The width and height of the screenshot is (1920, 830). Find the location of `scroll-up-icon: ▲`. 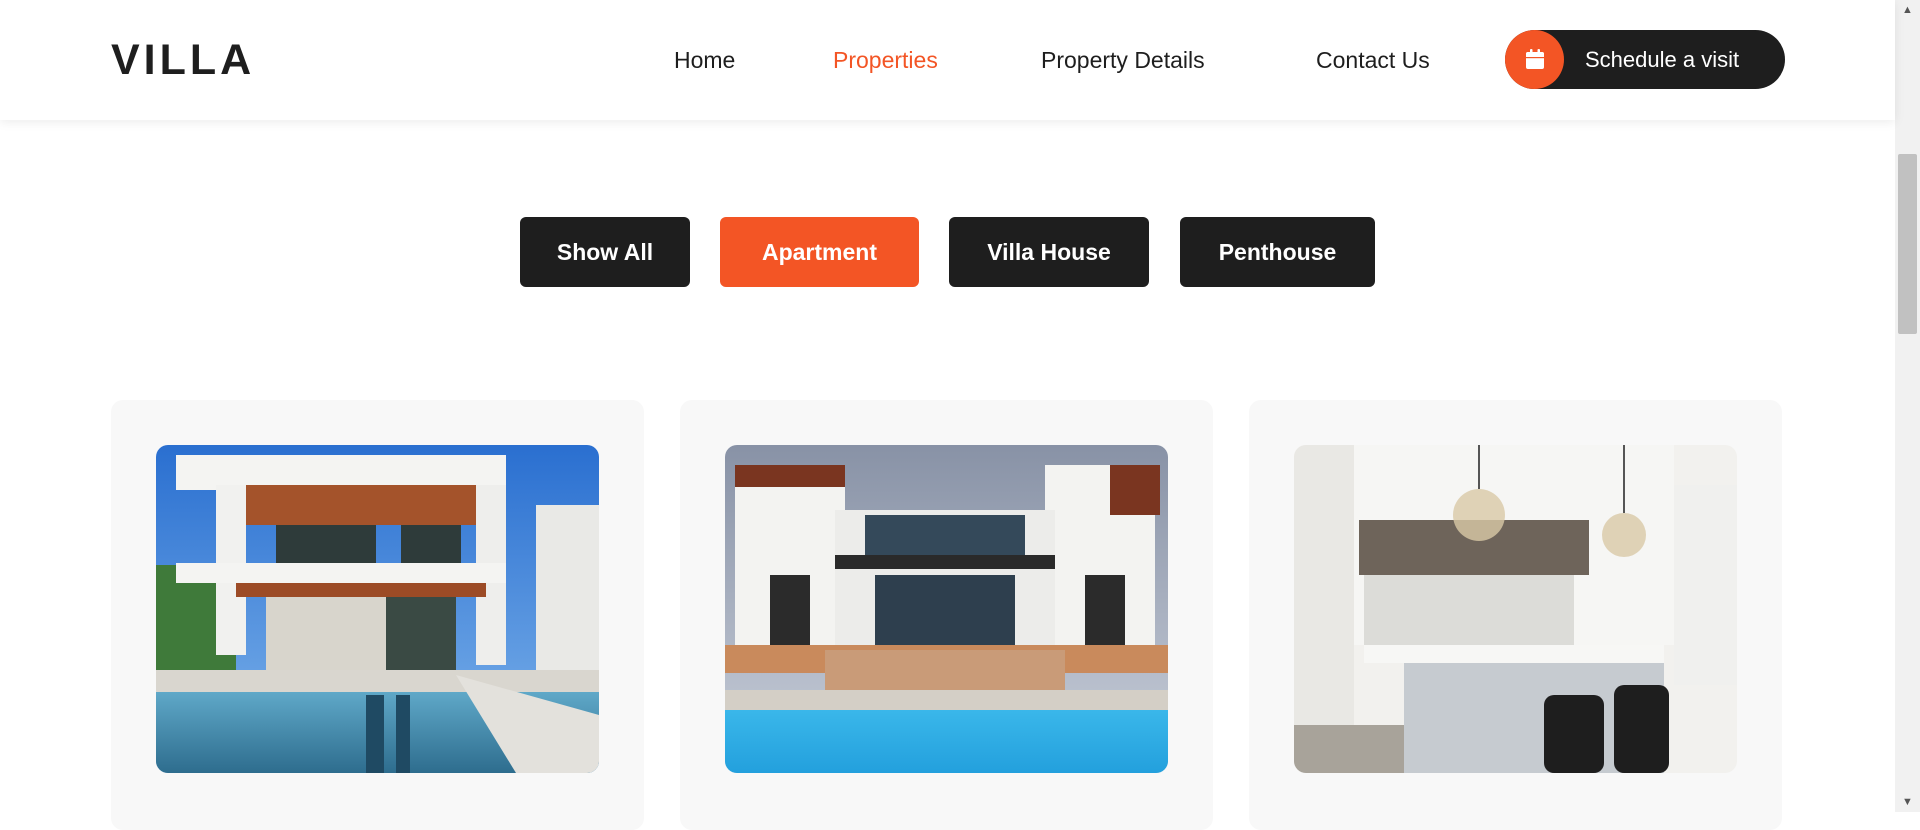

scroll-up-icon: ▲ is located at coordinates (1907, 10).